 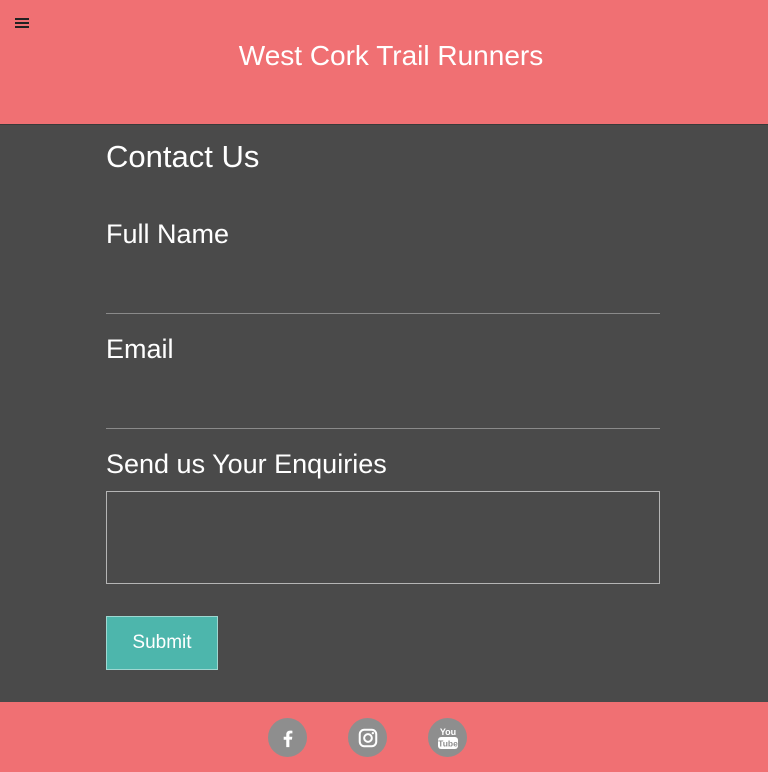 What do you see at coordinates (162, 643) in the screenshot?
I see `submit-button: Submit` at bounding box center [162, 643].